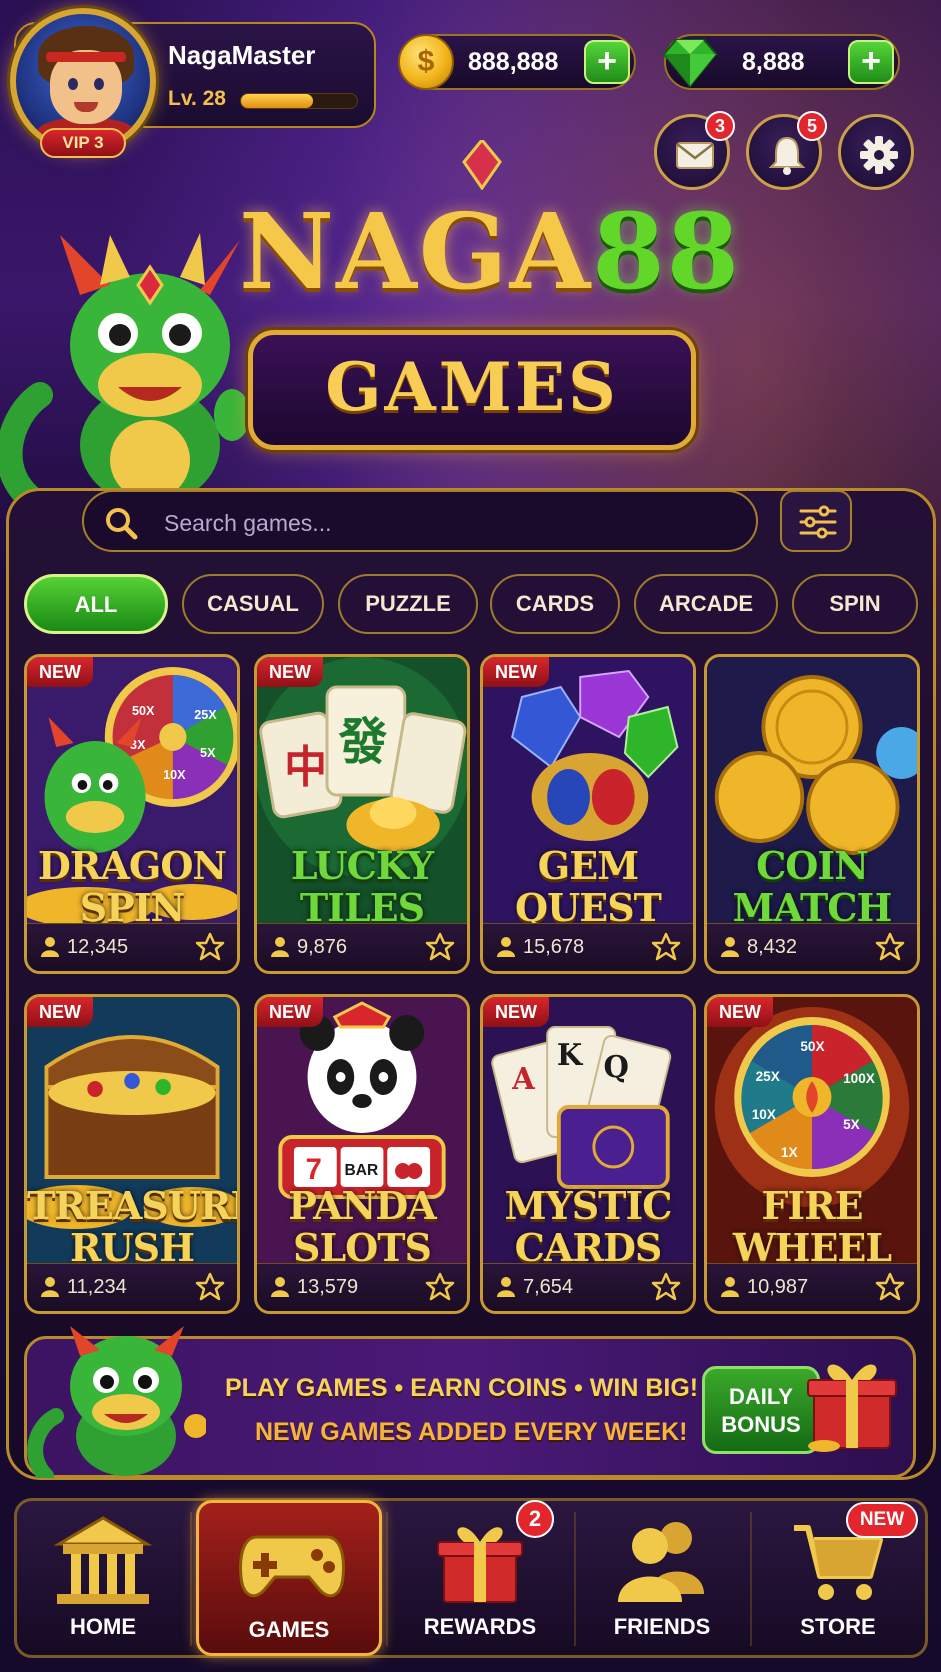 The image size is (941, 1672). I want to click on gift-box-icon, so click(852, 1408).